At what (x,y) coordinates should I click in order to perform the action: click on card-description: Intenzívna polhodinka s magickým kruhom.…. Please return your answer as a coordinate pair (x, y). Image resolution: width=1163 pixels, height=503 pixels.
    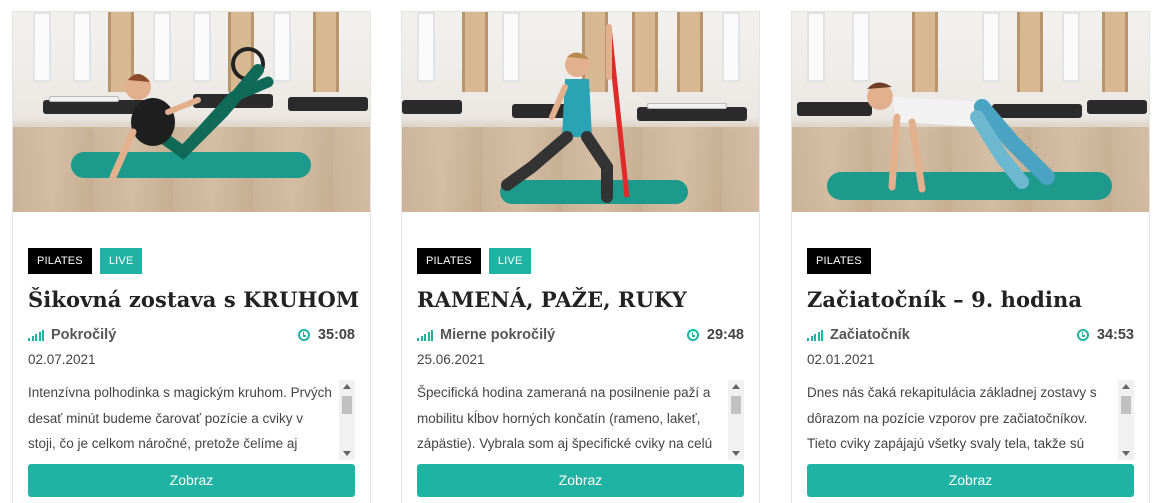
    Looking at the image, I should click on (180, 418).